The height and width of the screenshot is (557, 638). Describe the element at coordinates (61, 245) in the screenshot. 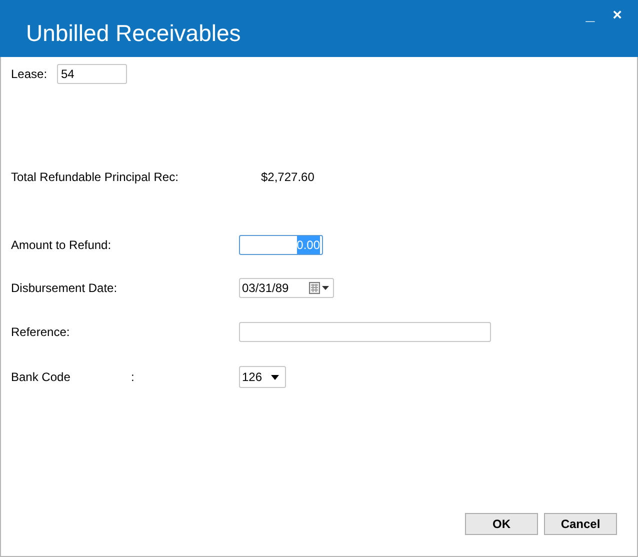

I see `amount-label: Amount to Refund:` at that location.